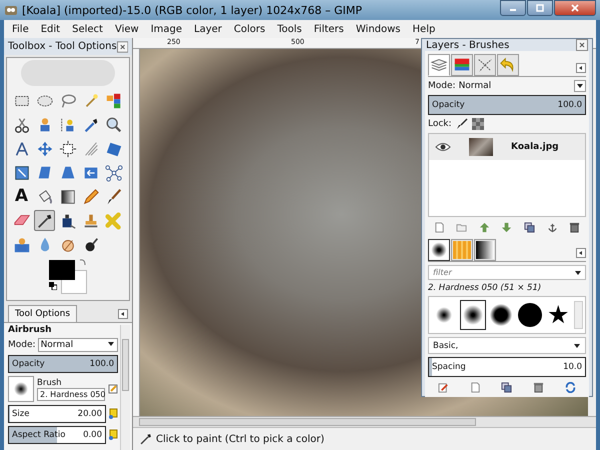 This screenshot has width=600, height=450. Describe the element at coordinates (535, 147) in the screenshot. I see `layer-name: Koala.jpg` at that location.